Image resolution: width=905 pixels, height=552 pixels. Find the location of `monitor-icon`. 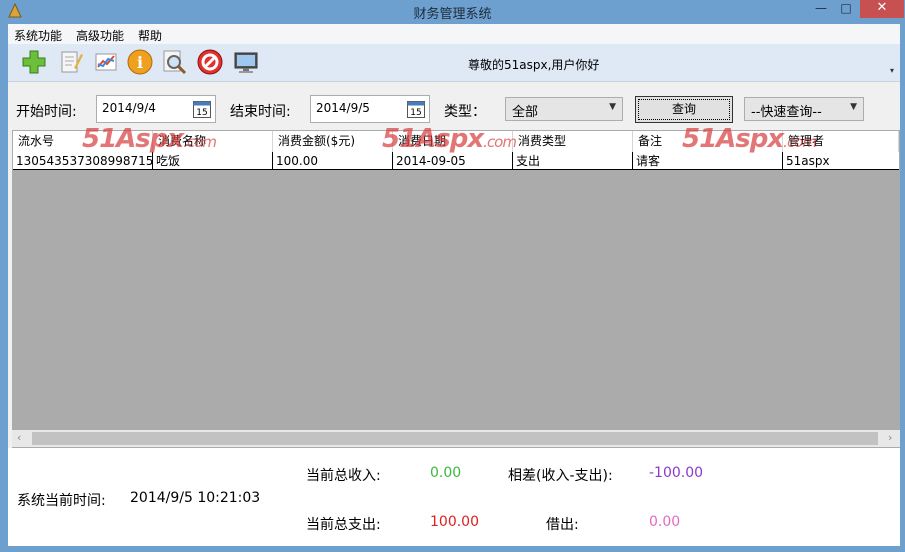

monitor-icon is located at coordinates (246, 62).